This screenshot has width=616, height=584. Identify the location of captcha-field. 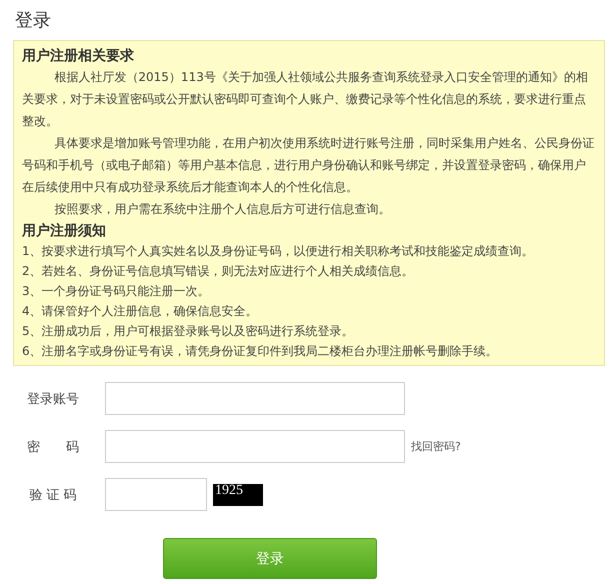
(156, 494).